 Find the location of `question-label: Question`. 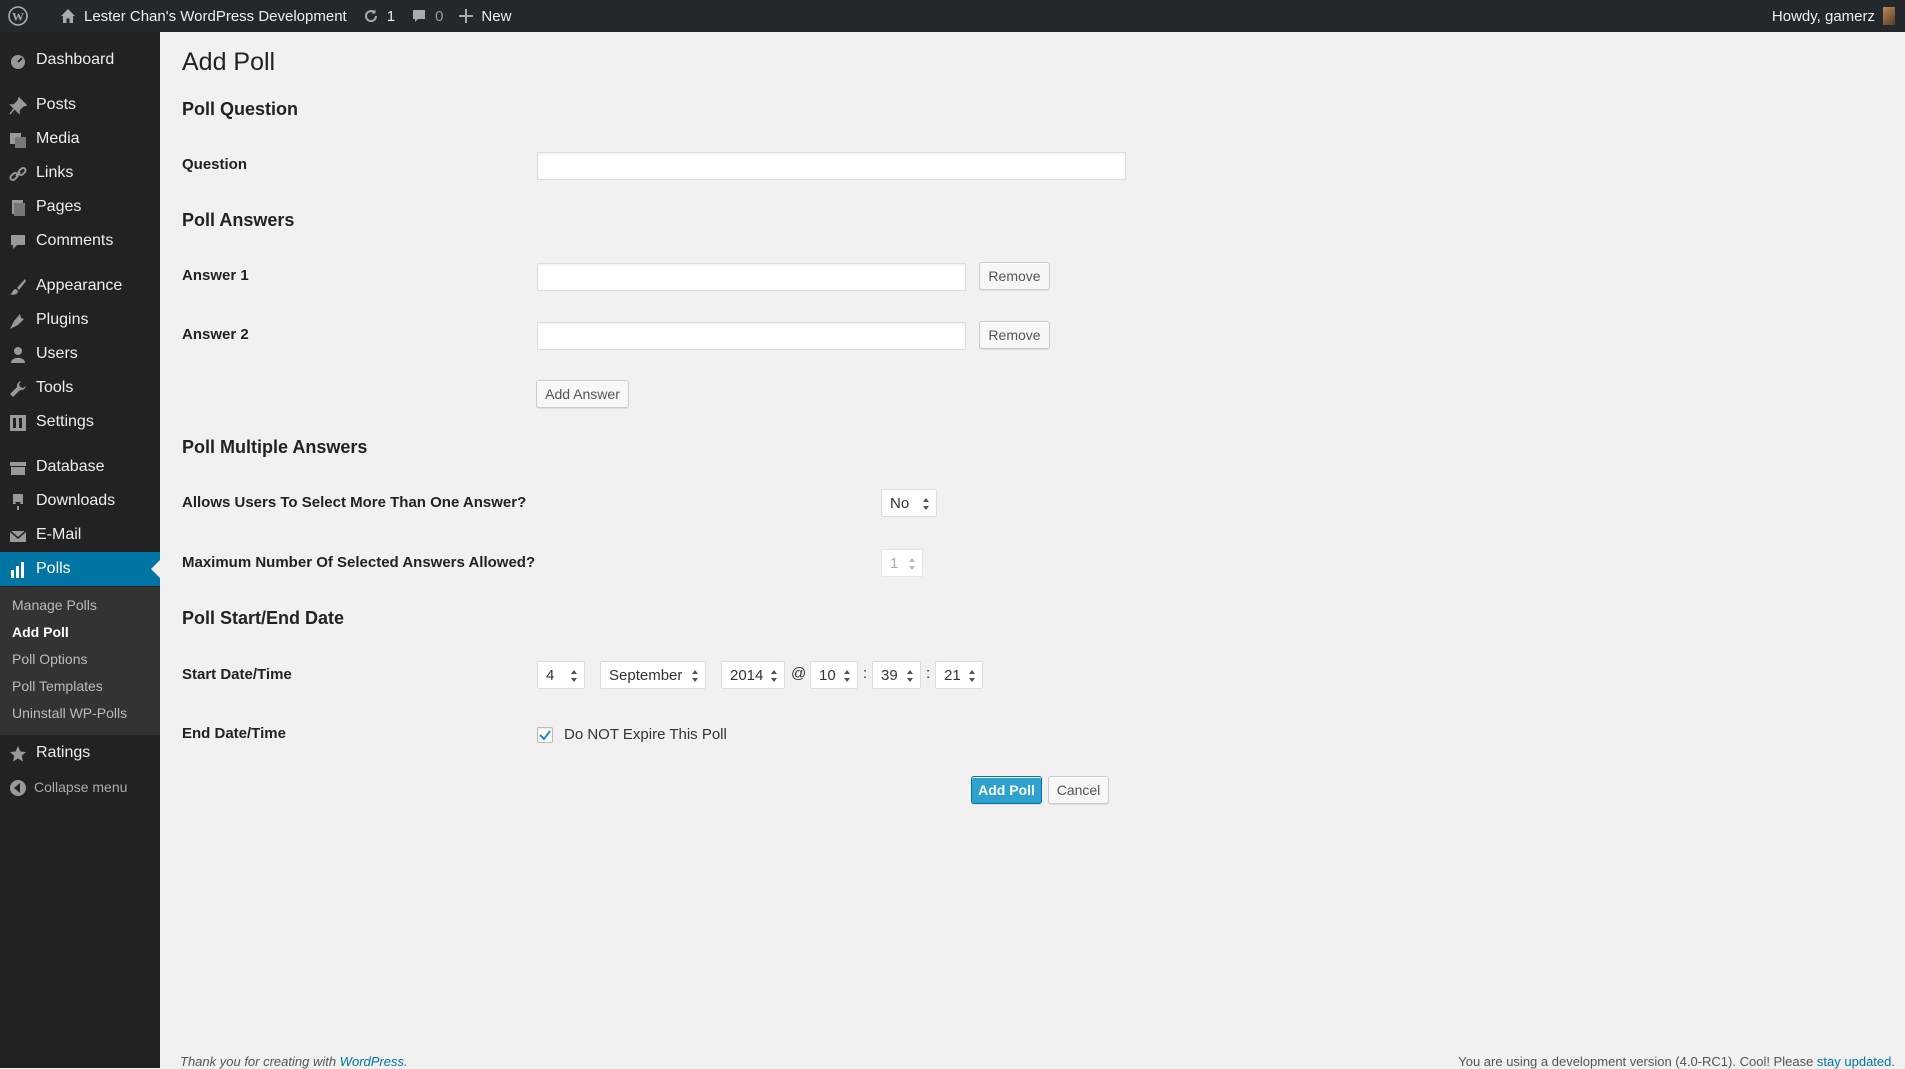

question-label: Question is located at coordinates (215, 164).